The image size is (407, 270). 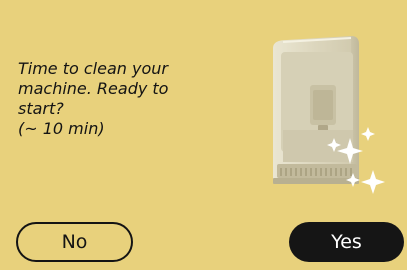 I want to click on no-button-label: No, so click(x=74, y=242).